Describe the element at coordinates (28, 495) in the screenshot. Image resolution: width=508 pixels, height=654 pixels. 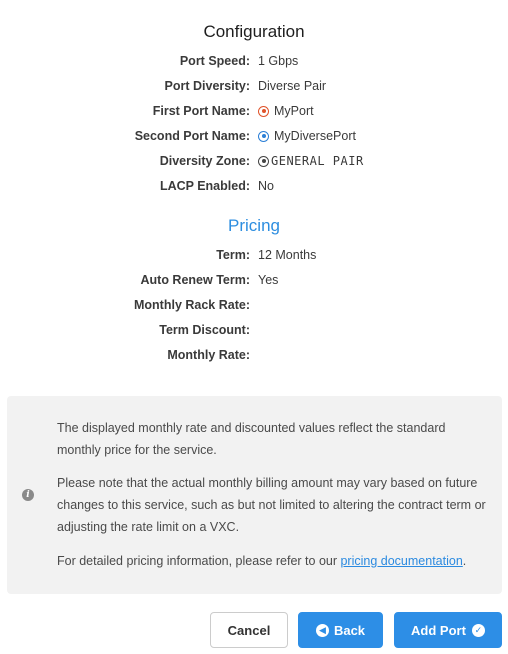
I see `info-icon: i` at that location.